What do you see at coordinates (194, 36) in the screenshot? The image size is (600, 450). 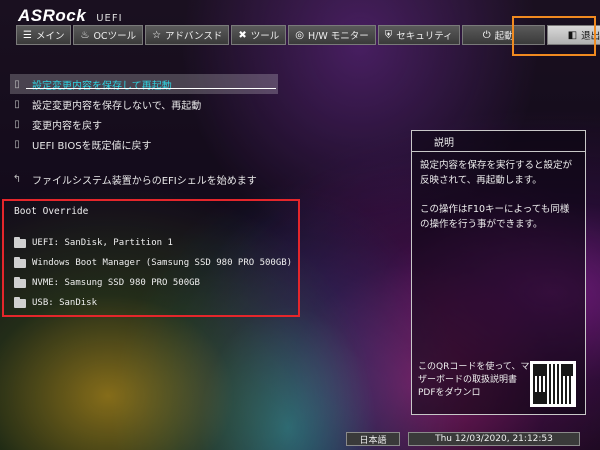 I see `tab-label: アドバンスド` at bounding box center [194, 36].